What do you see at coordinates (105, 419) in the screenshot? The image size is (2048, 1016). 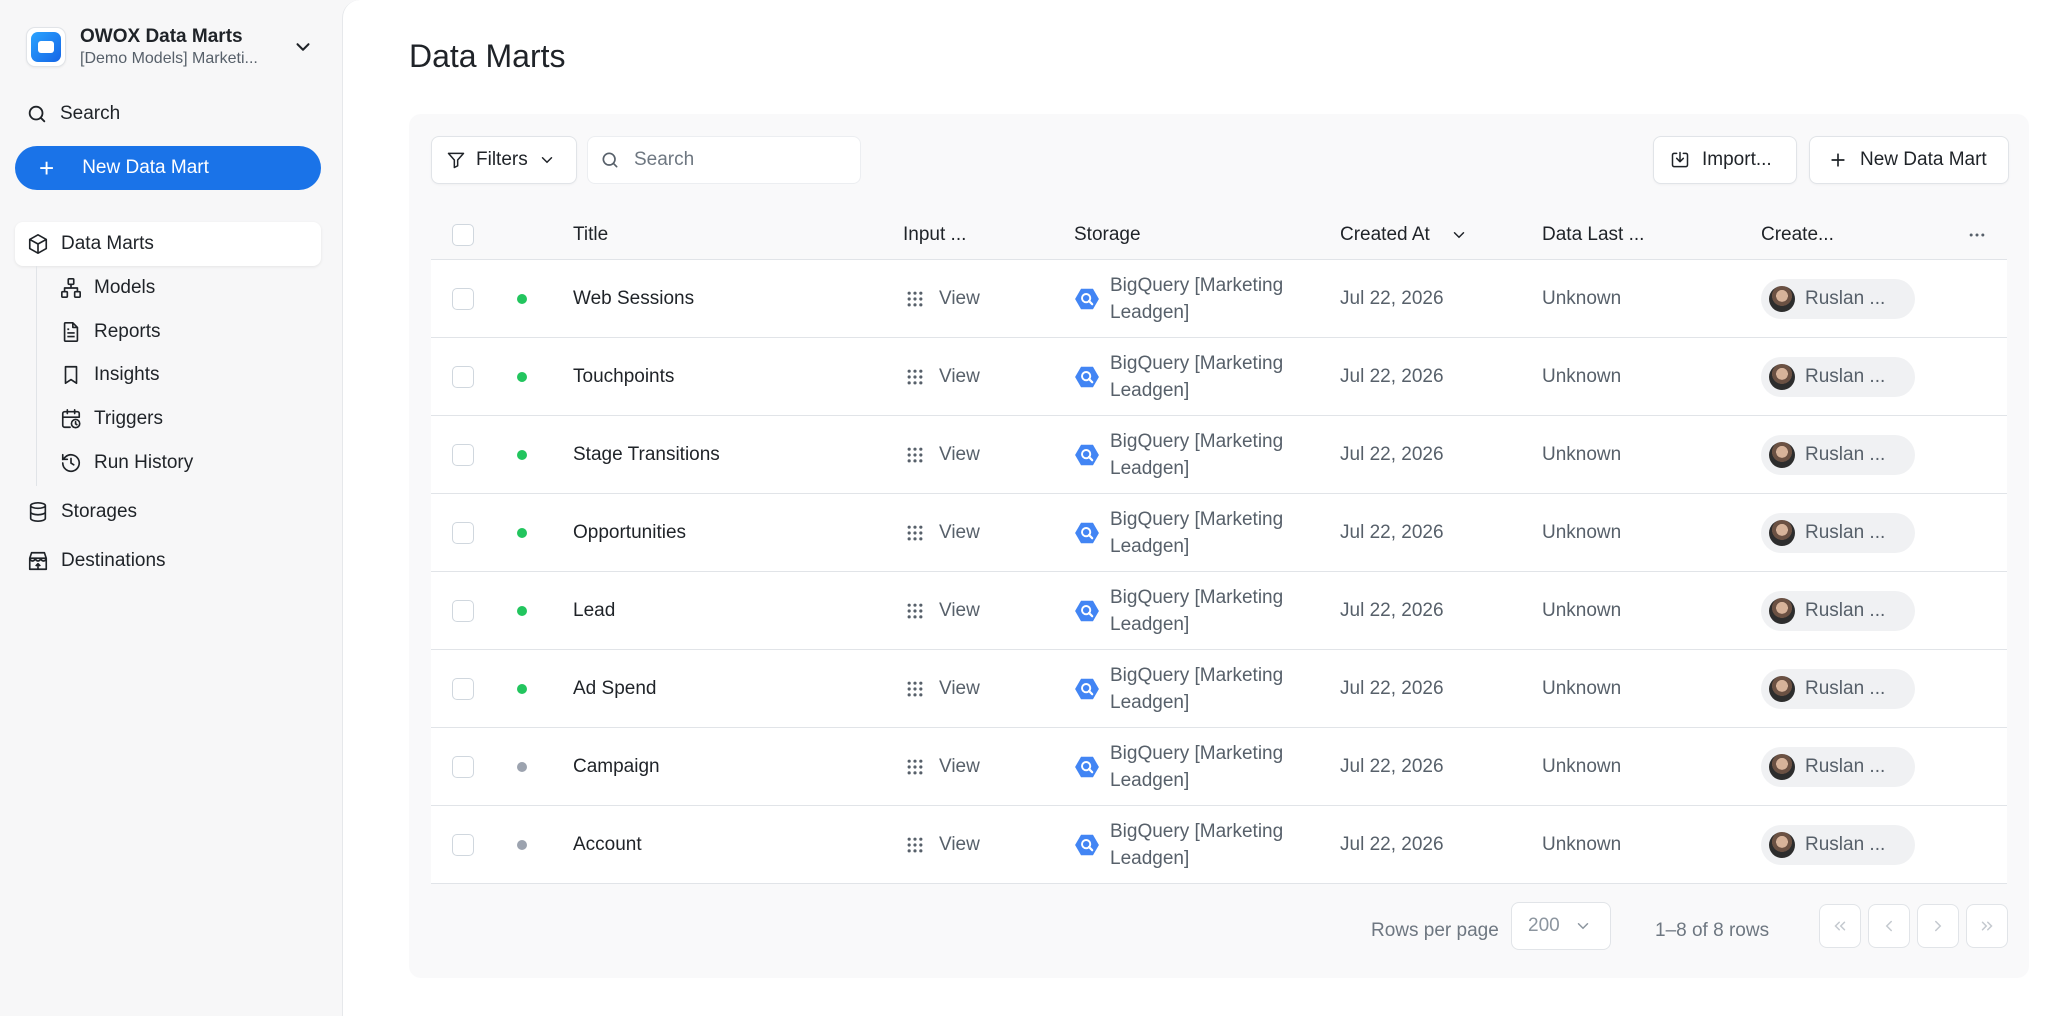 I see `sidebar-item-triggers: Triggers` at bounding box center [105, 419].